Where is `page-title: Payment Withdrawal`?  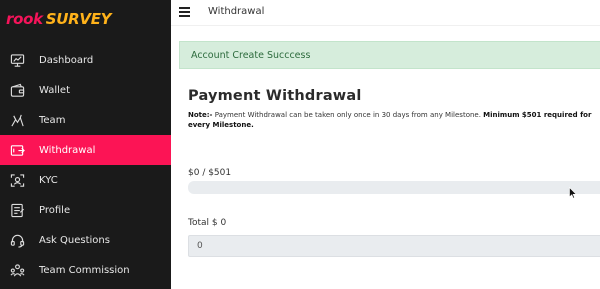 page-title: Payment Withdrawal is located at coordinates (275, 96).